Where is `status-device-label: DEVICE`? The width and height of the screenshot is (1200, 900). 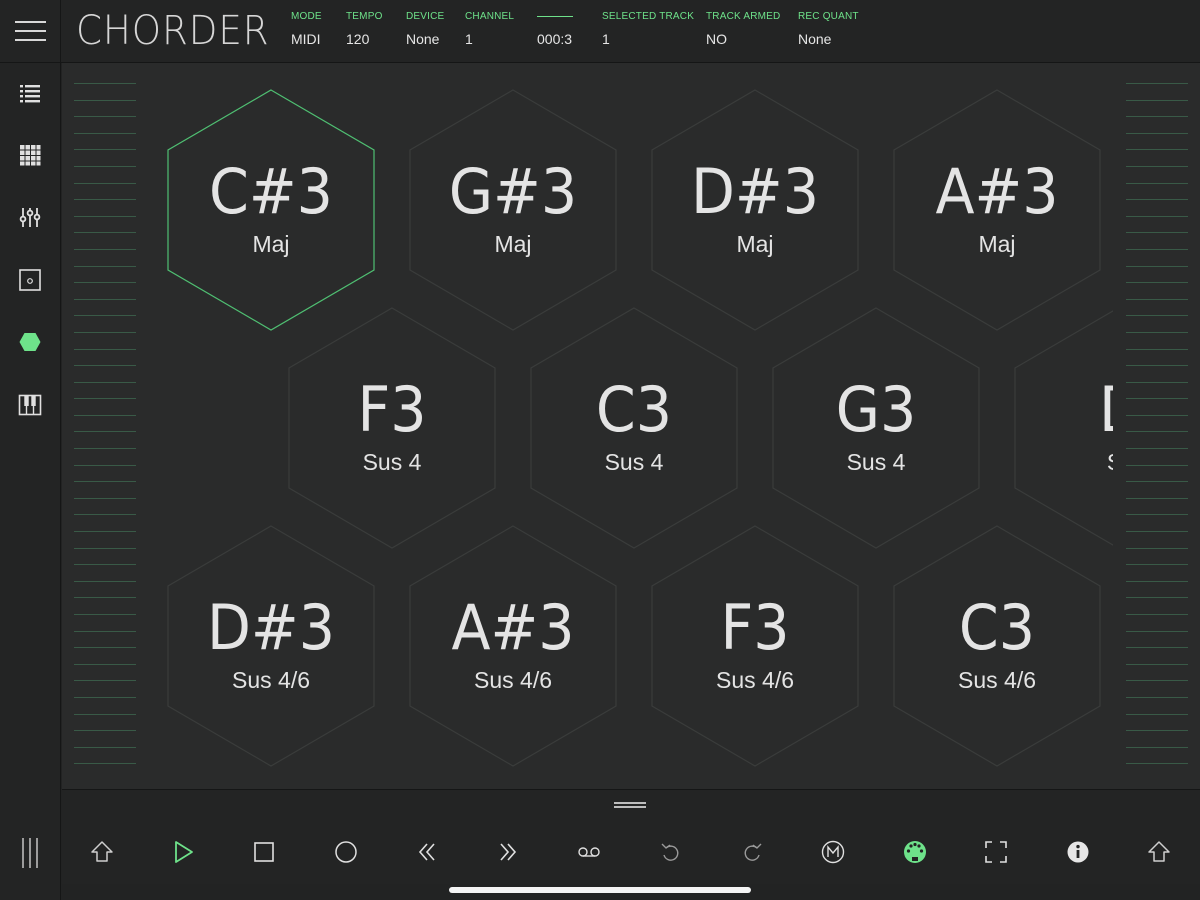 status-device-label: DEVICE is located at coordinates (425, 16).